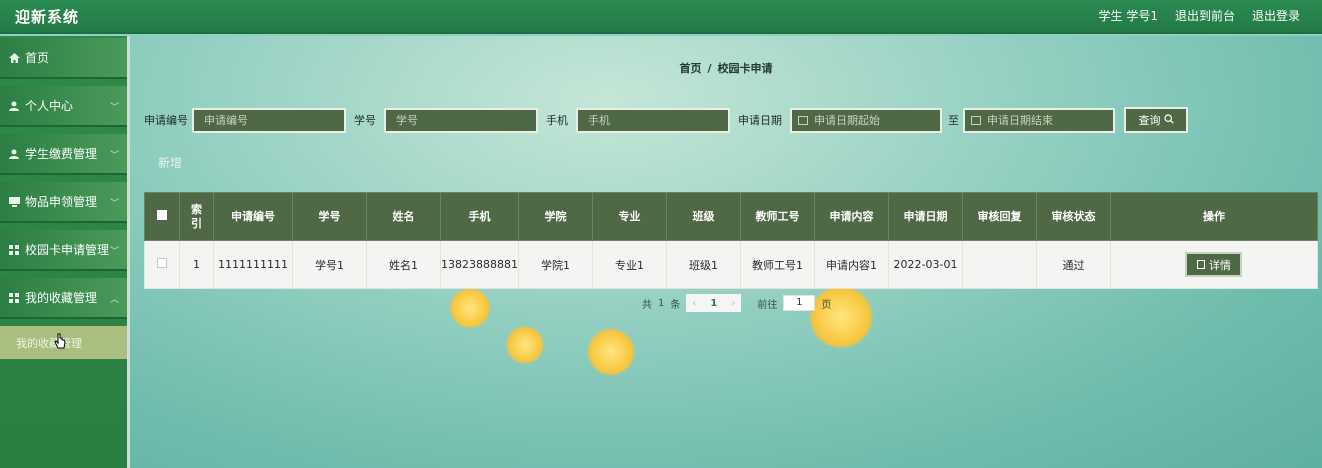  I want to click on sidebar-item-personal-center: 个人中心 ﹀, so click(63, 106).